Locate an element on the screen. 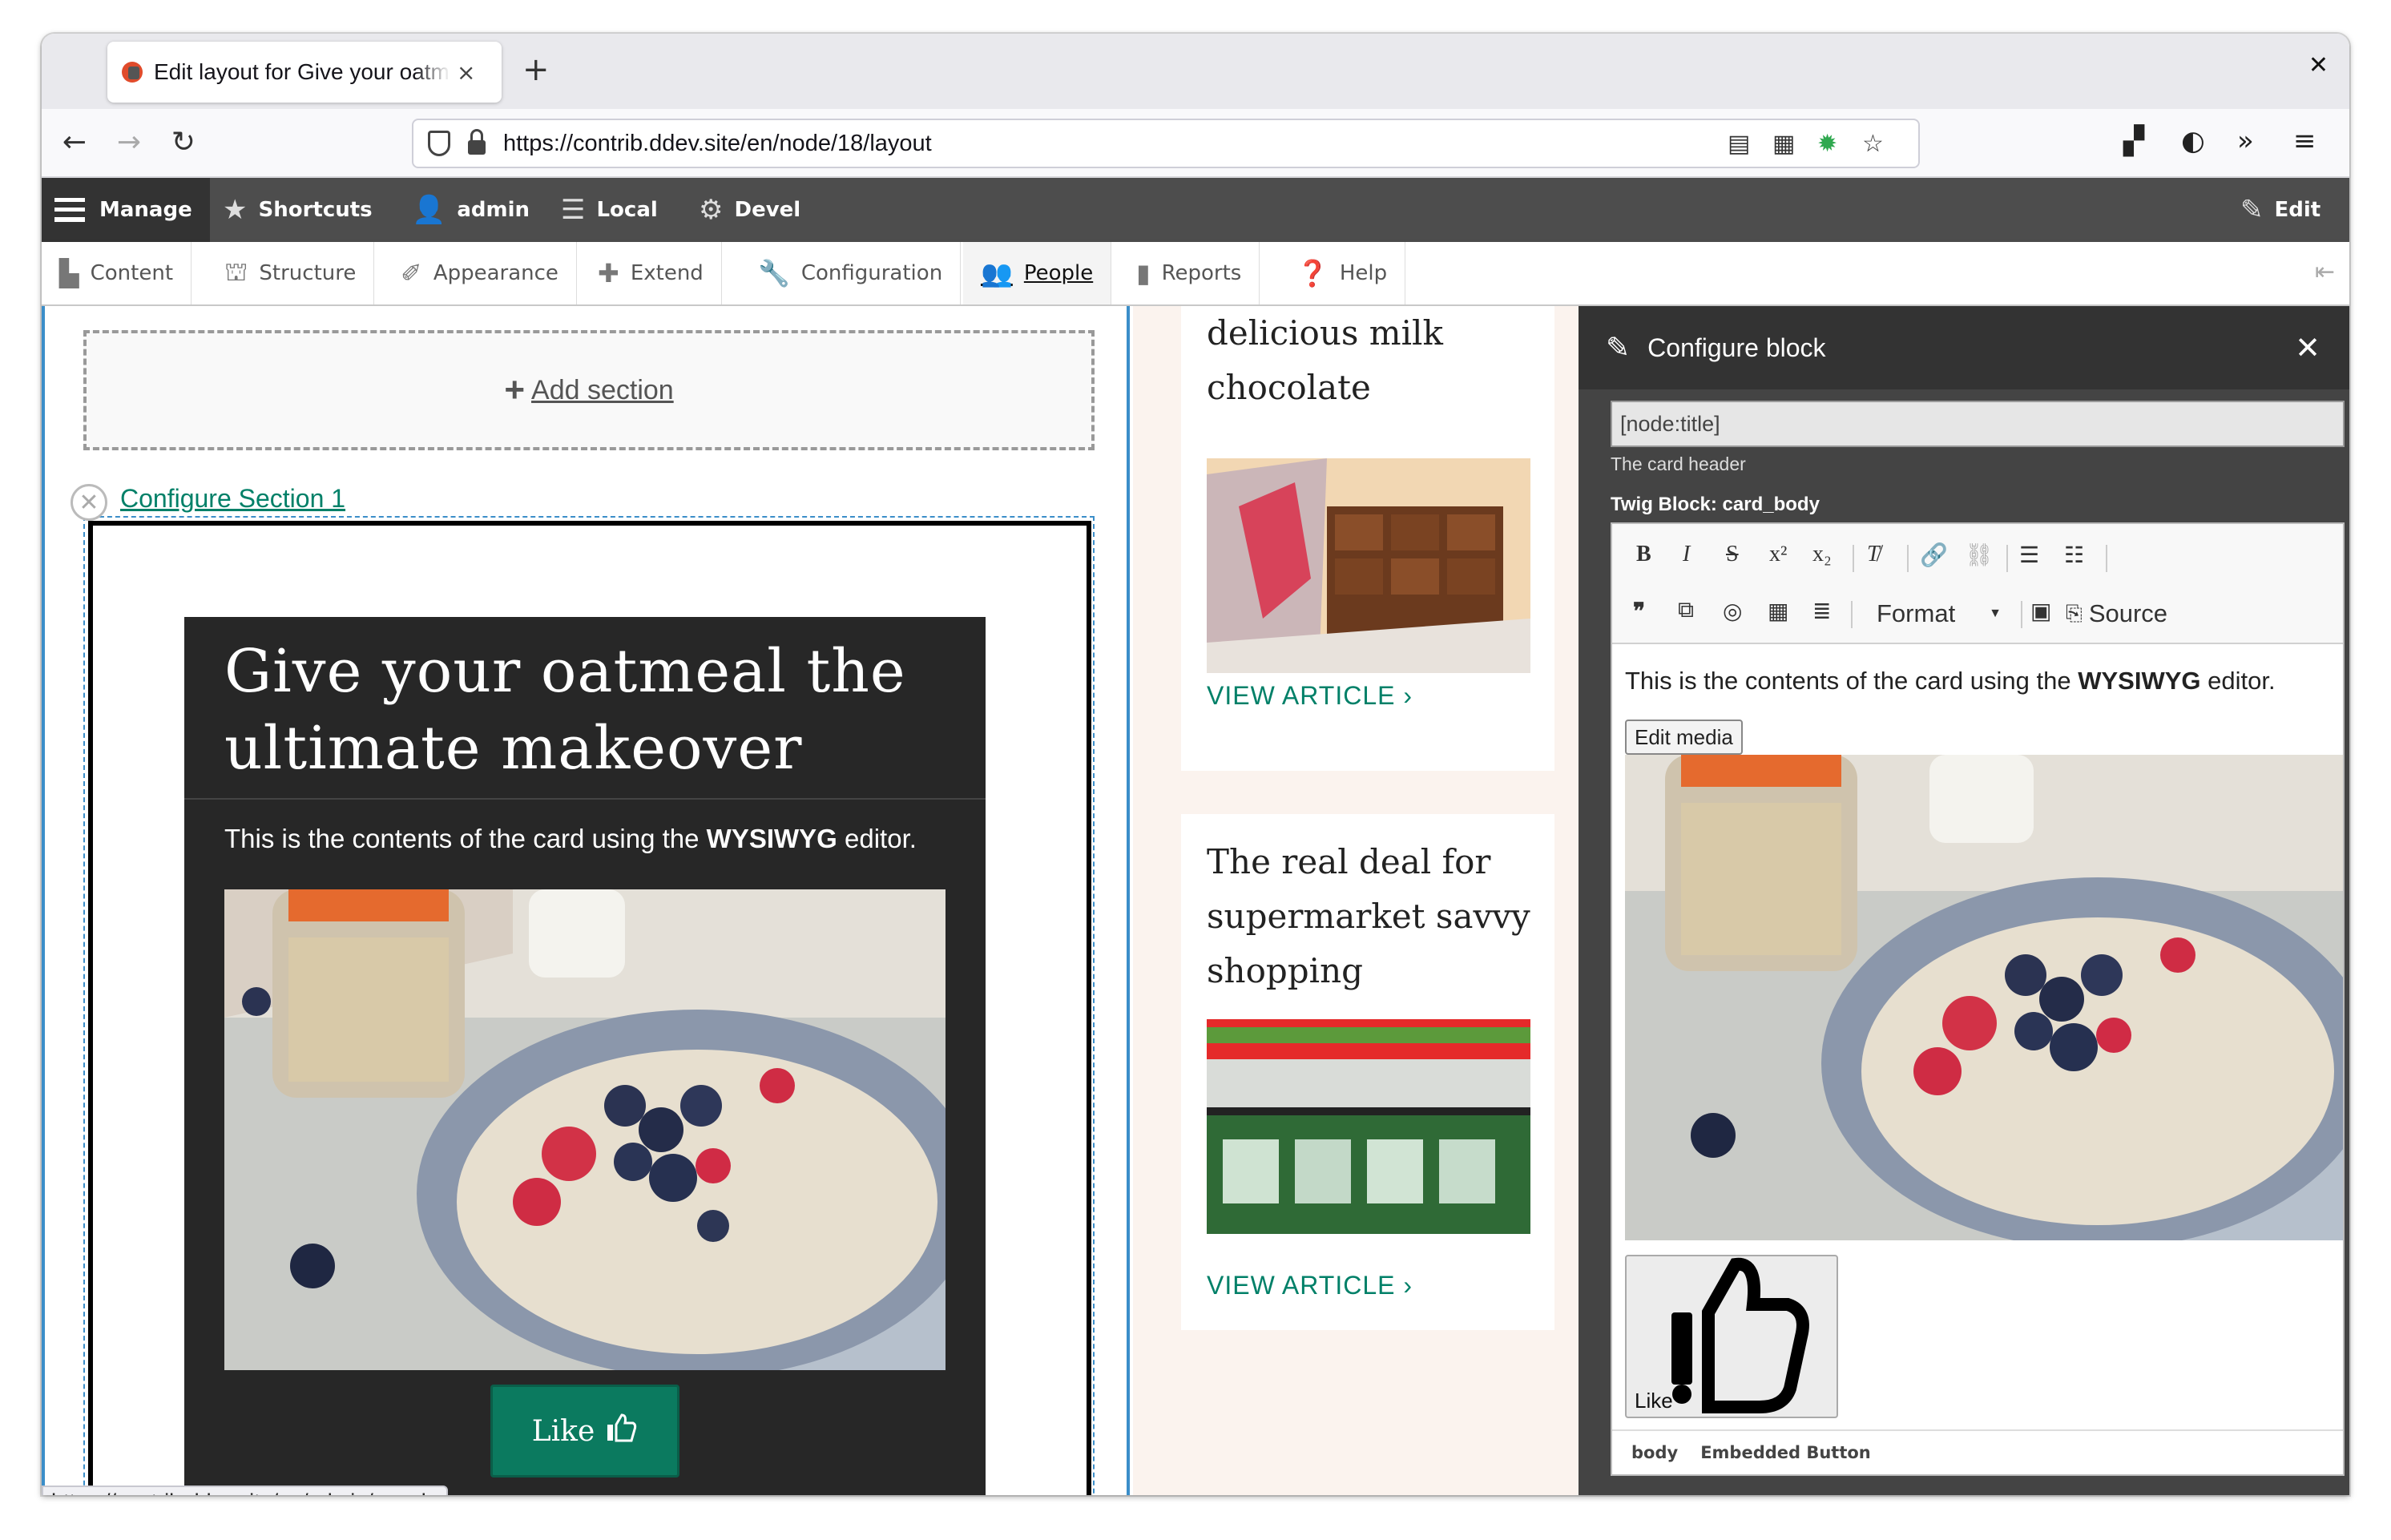 The height and width of the screenshot is (1540, 2391). toolbar-local: ☰ Local is located at coordinates (609, 210).